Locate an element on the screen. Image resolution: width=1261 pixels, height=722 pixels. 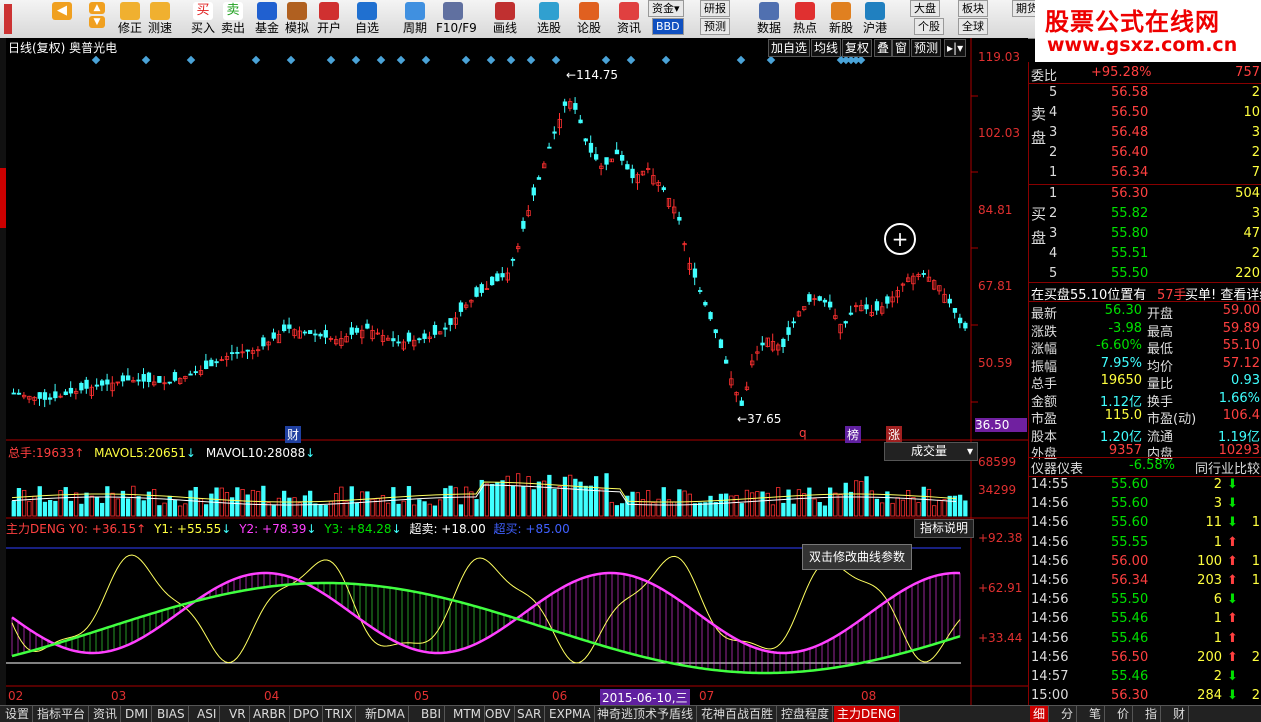
logo-url: www.gsxz.com.cn is located at coordinates (1142, 45).